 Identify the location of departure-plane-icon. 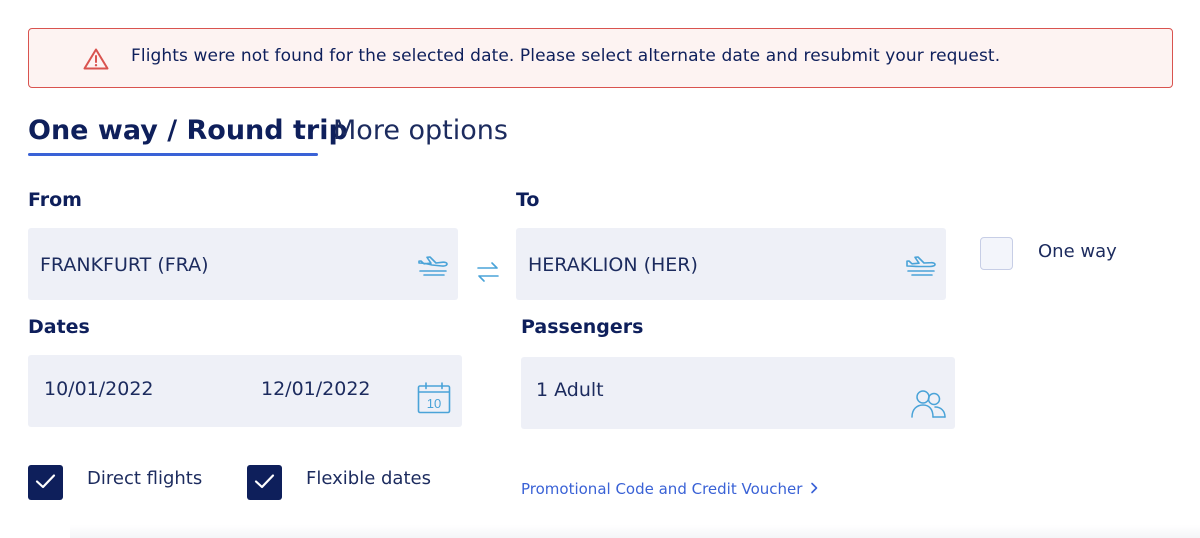
(433, 266).